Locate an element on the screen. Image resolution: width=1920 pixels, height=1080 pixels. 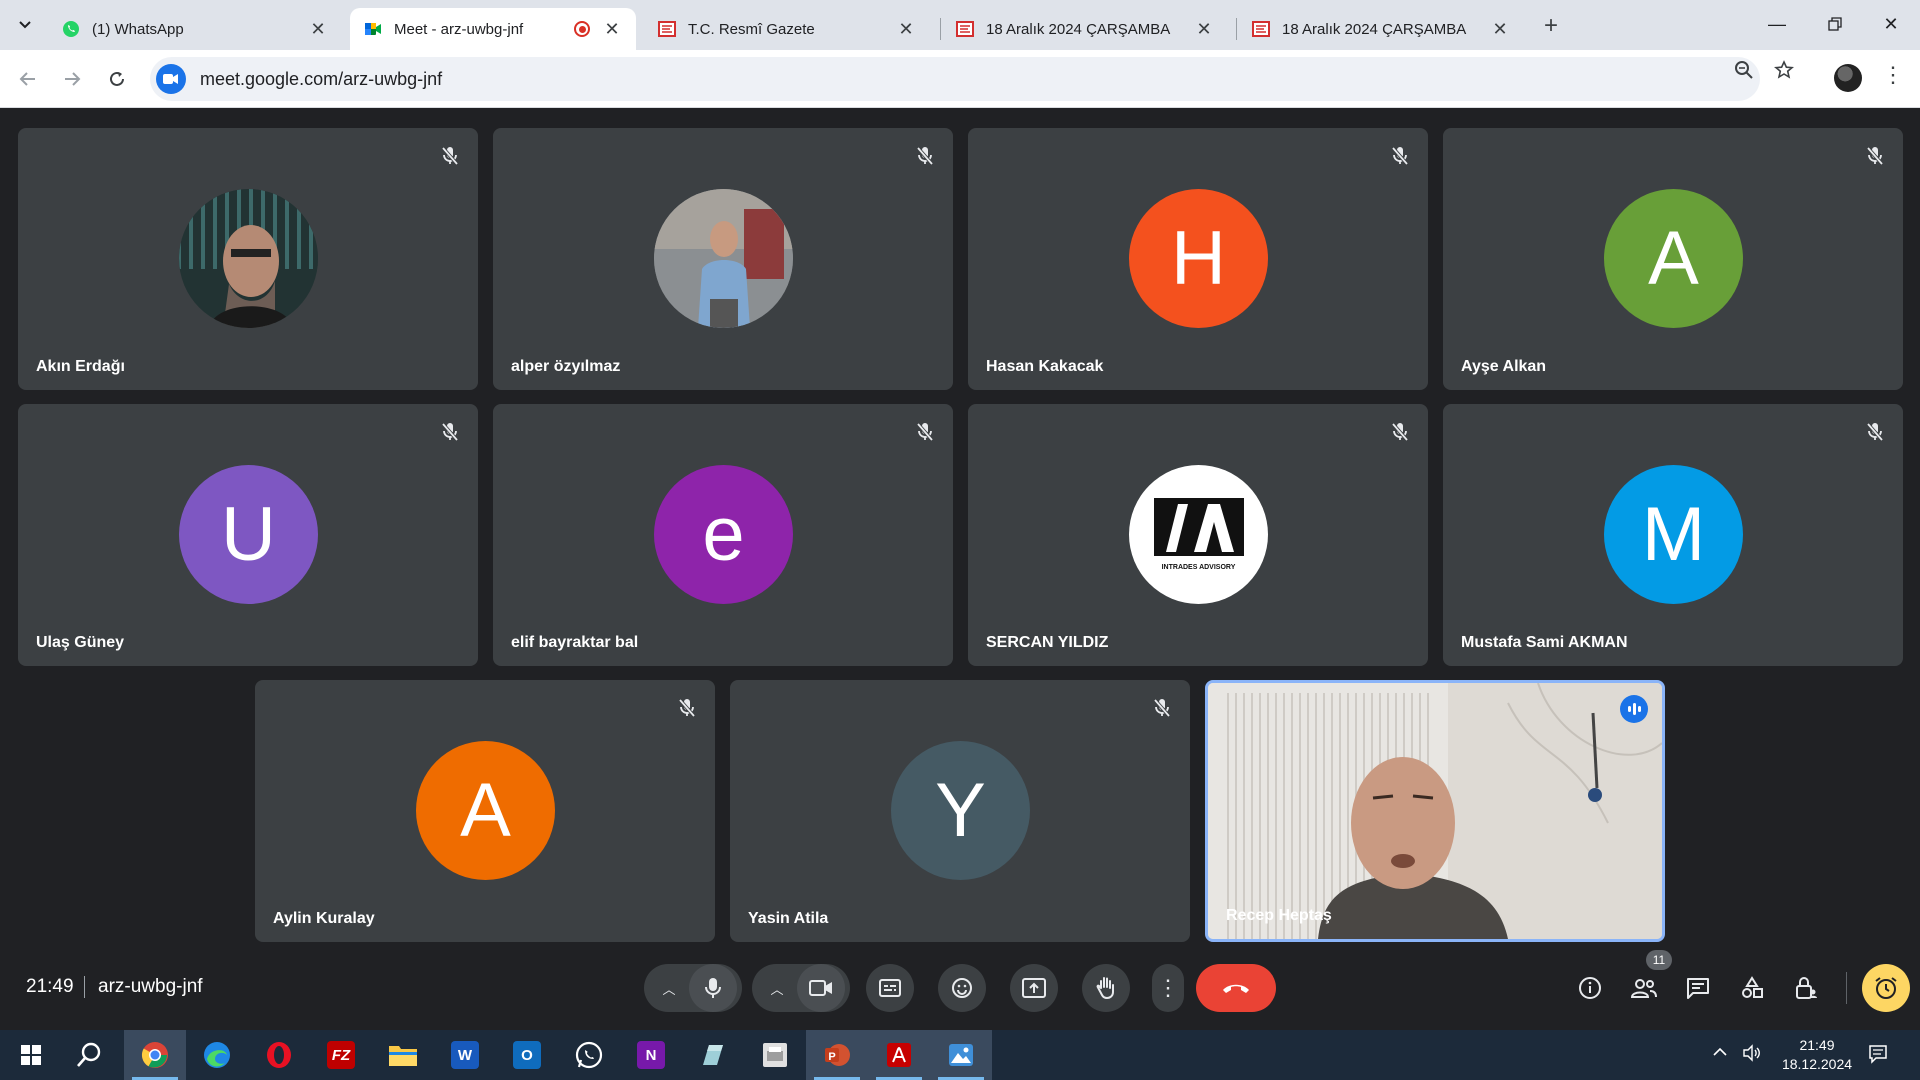
participant-tile: M Mustafa Sami AKMAN is located at coordinates (1673, 535).